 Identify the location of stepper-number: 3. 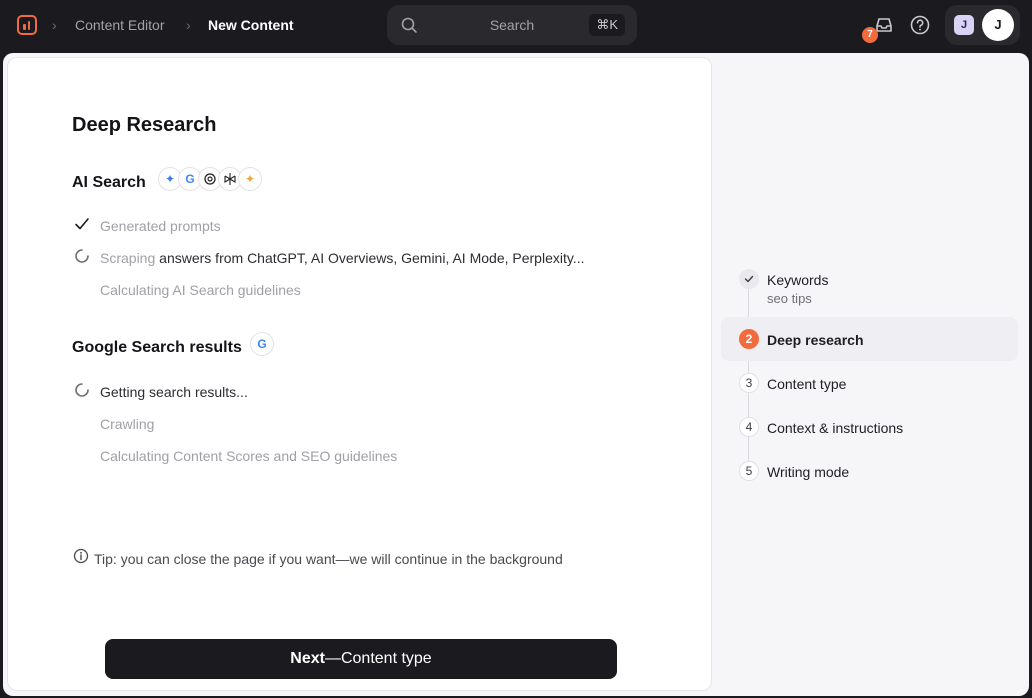
(749, 383).